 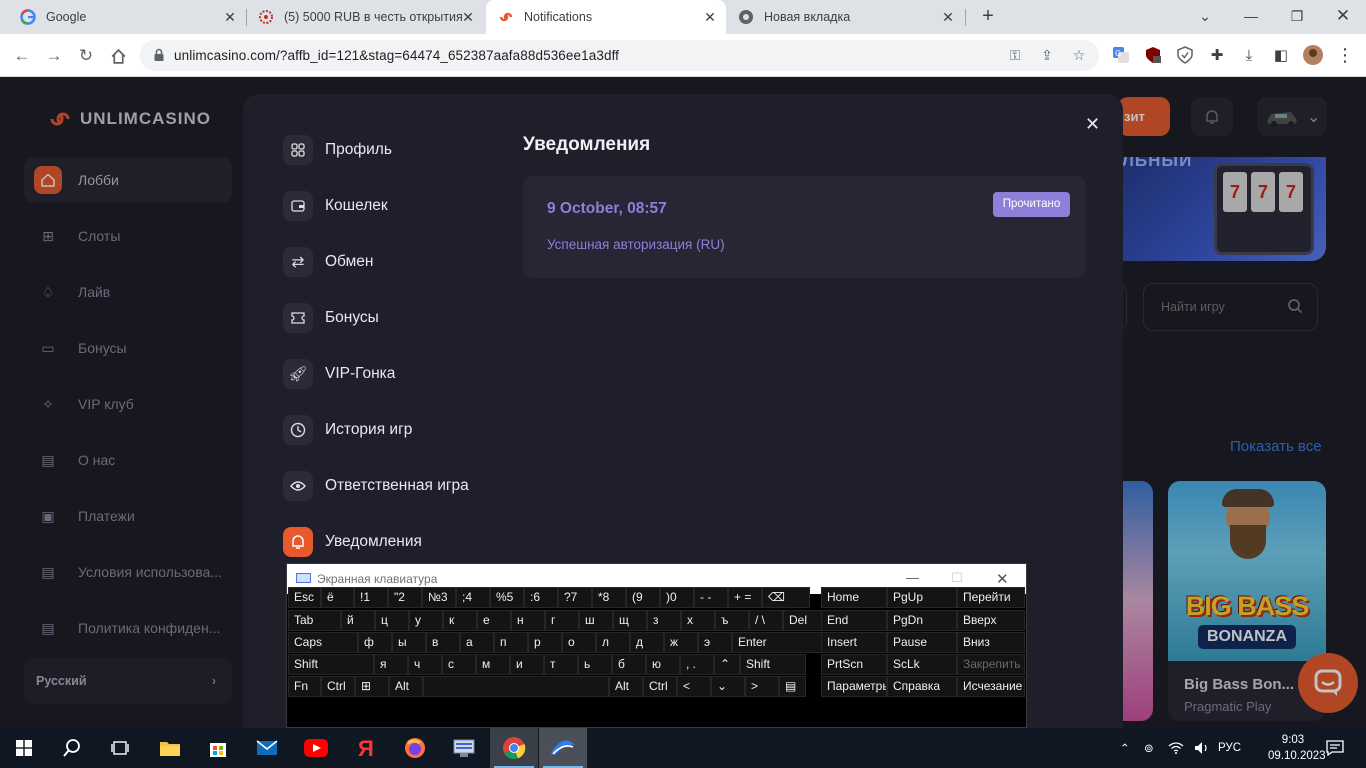 What do you see at coordinates (694, 686) in the screenshot?
I see `osk-key: <` at bounding box center [694, 686].